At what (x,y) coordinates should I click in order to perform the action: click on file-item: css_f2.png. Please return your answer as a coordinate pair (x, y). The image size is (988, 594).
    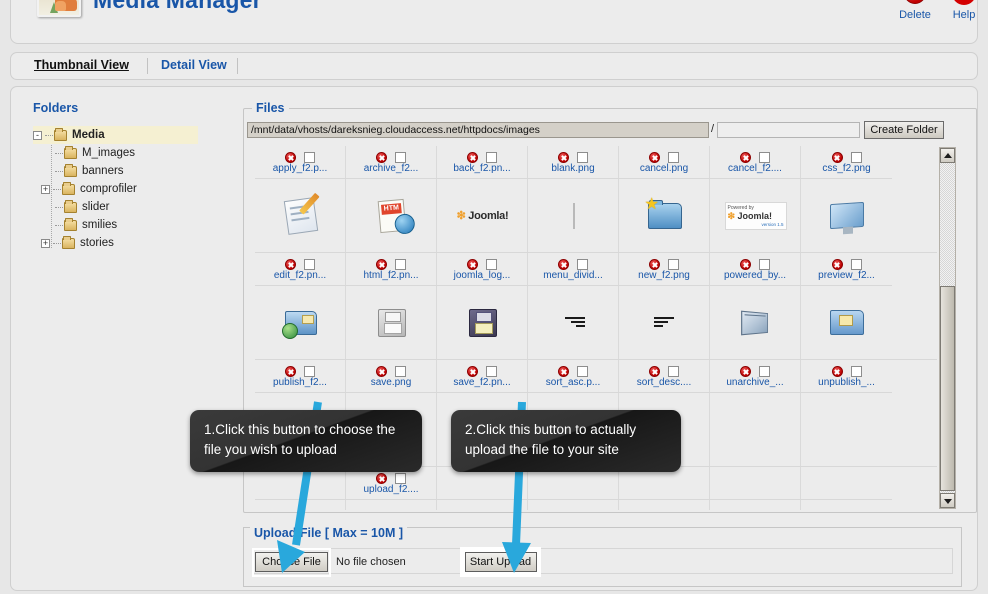
    Looking at the image, I should click on (846, 199).